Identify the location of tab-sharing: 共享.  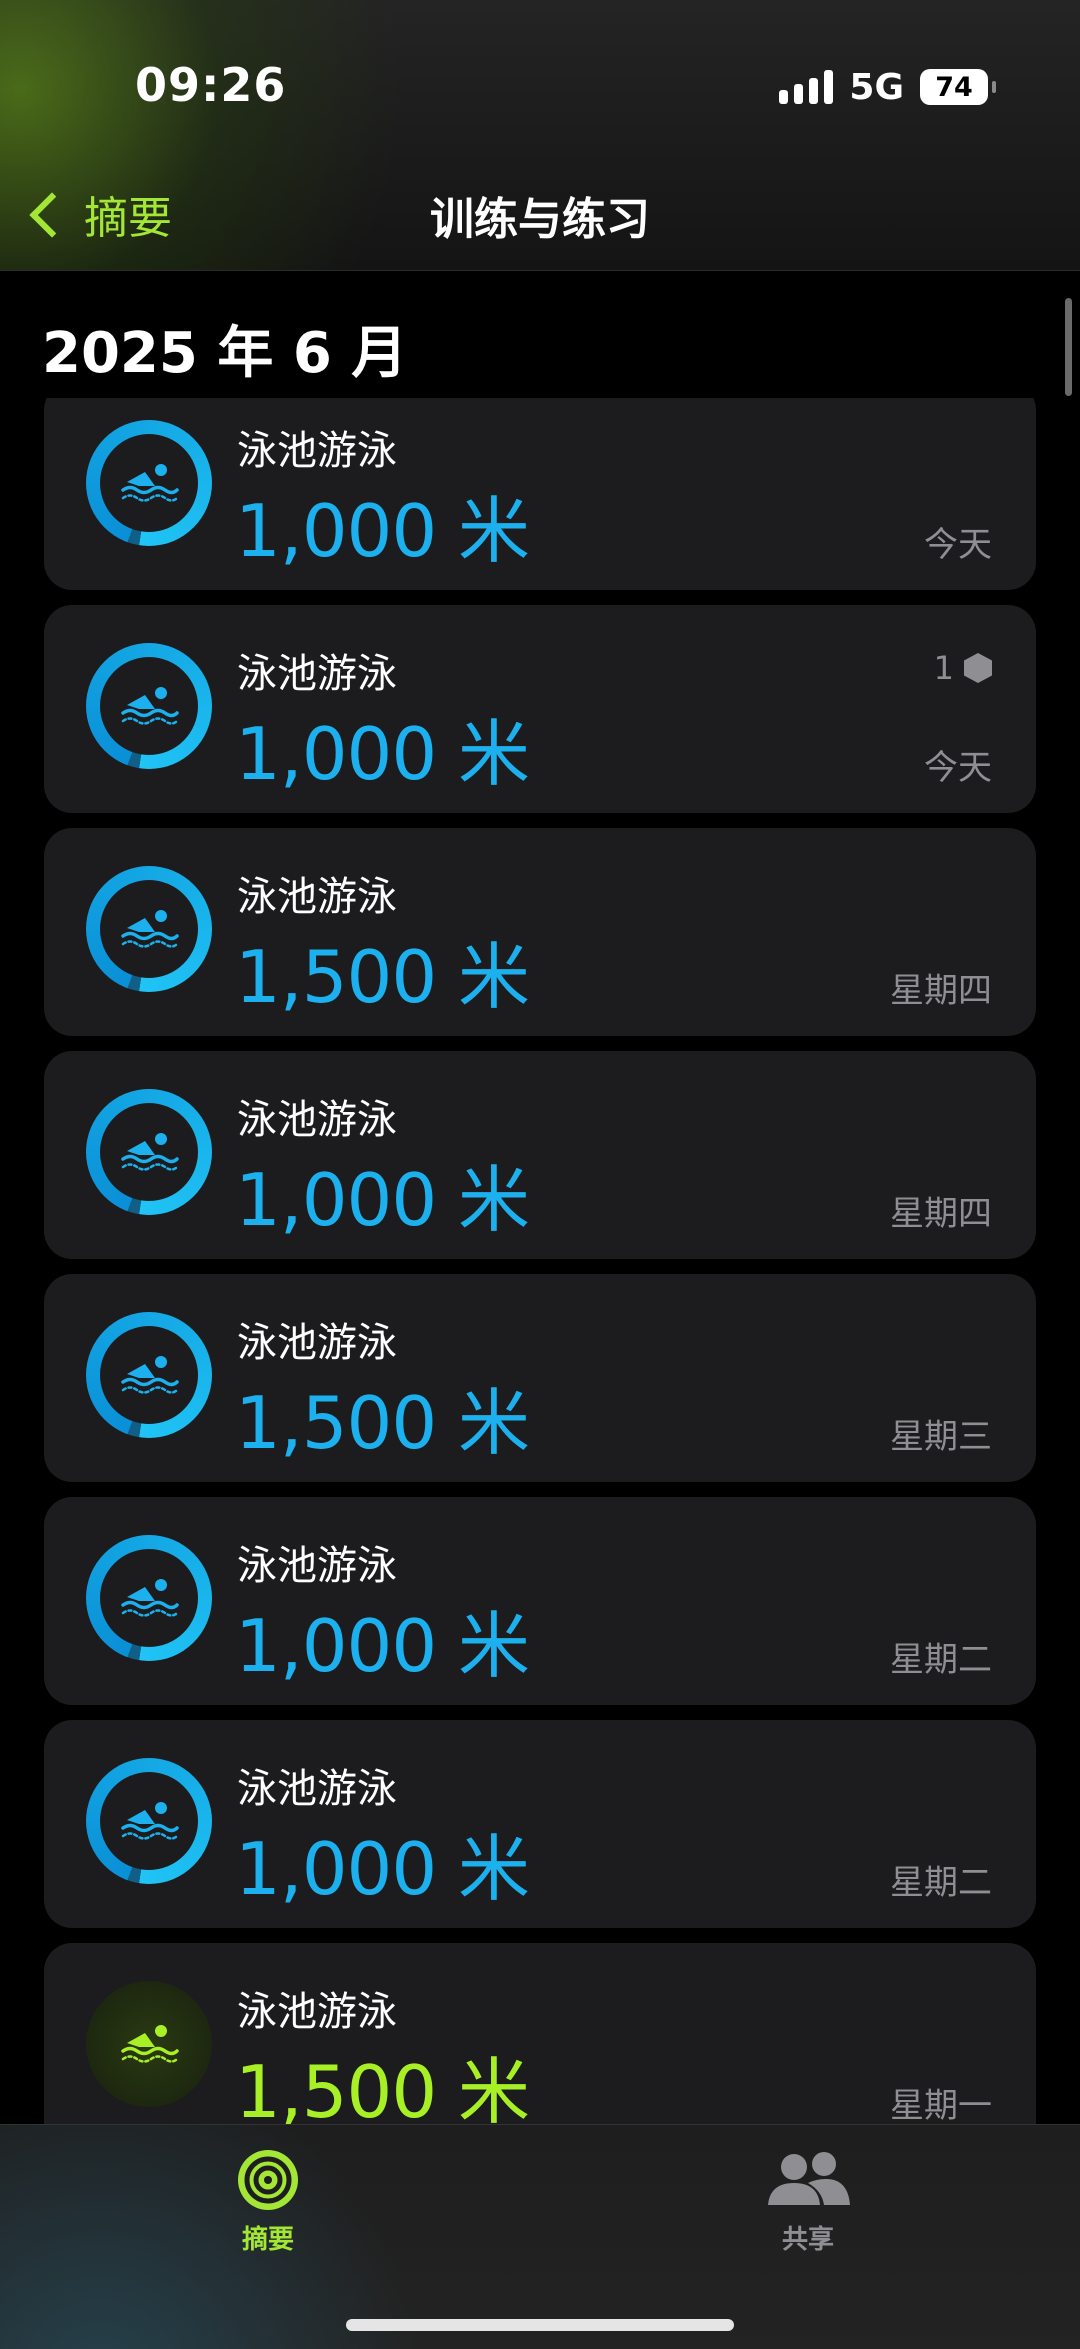
(808, 2201).